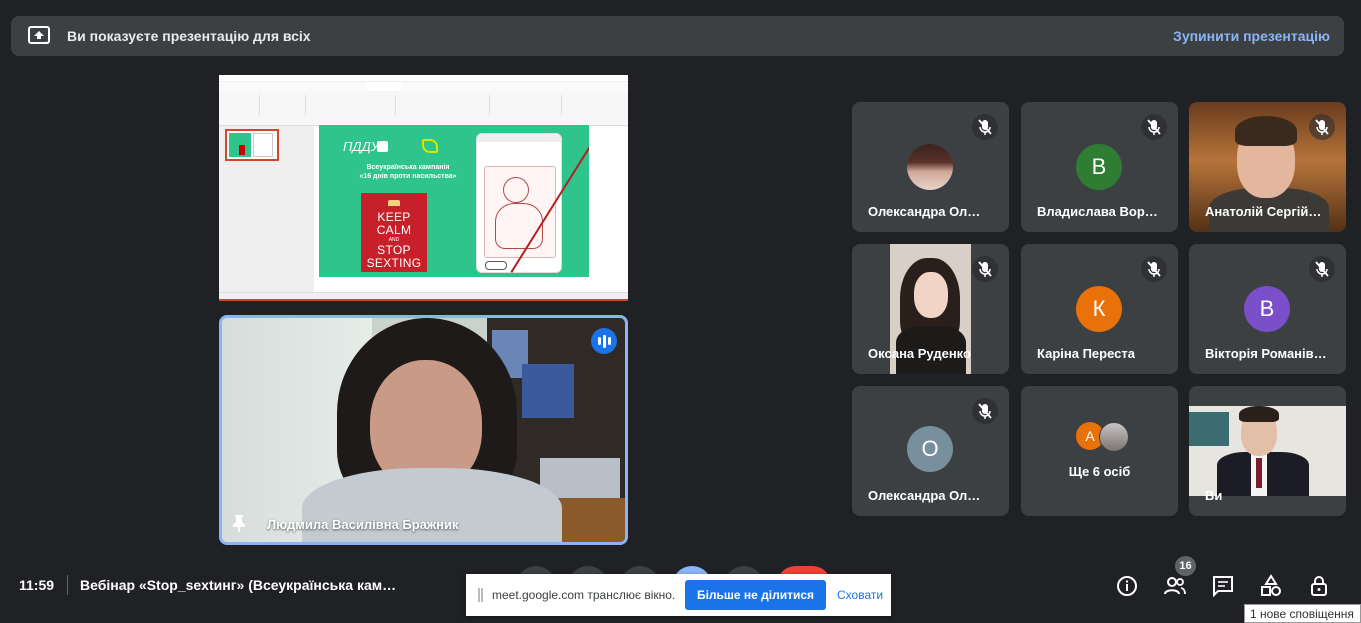  What do you see at coordinates (1175, 586) in the screenshot?
I see `people-icon` at bounding box center [1175, 586].